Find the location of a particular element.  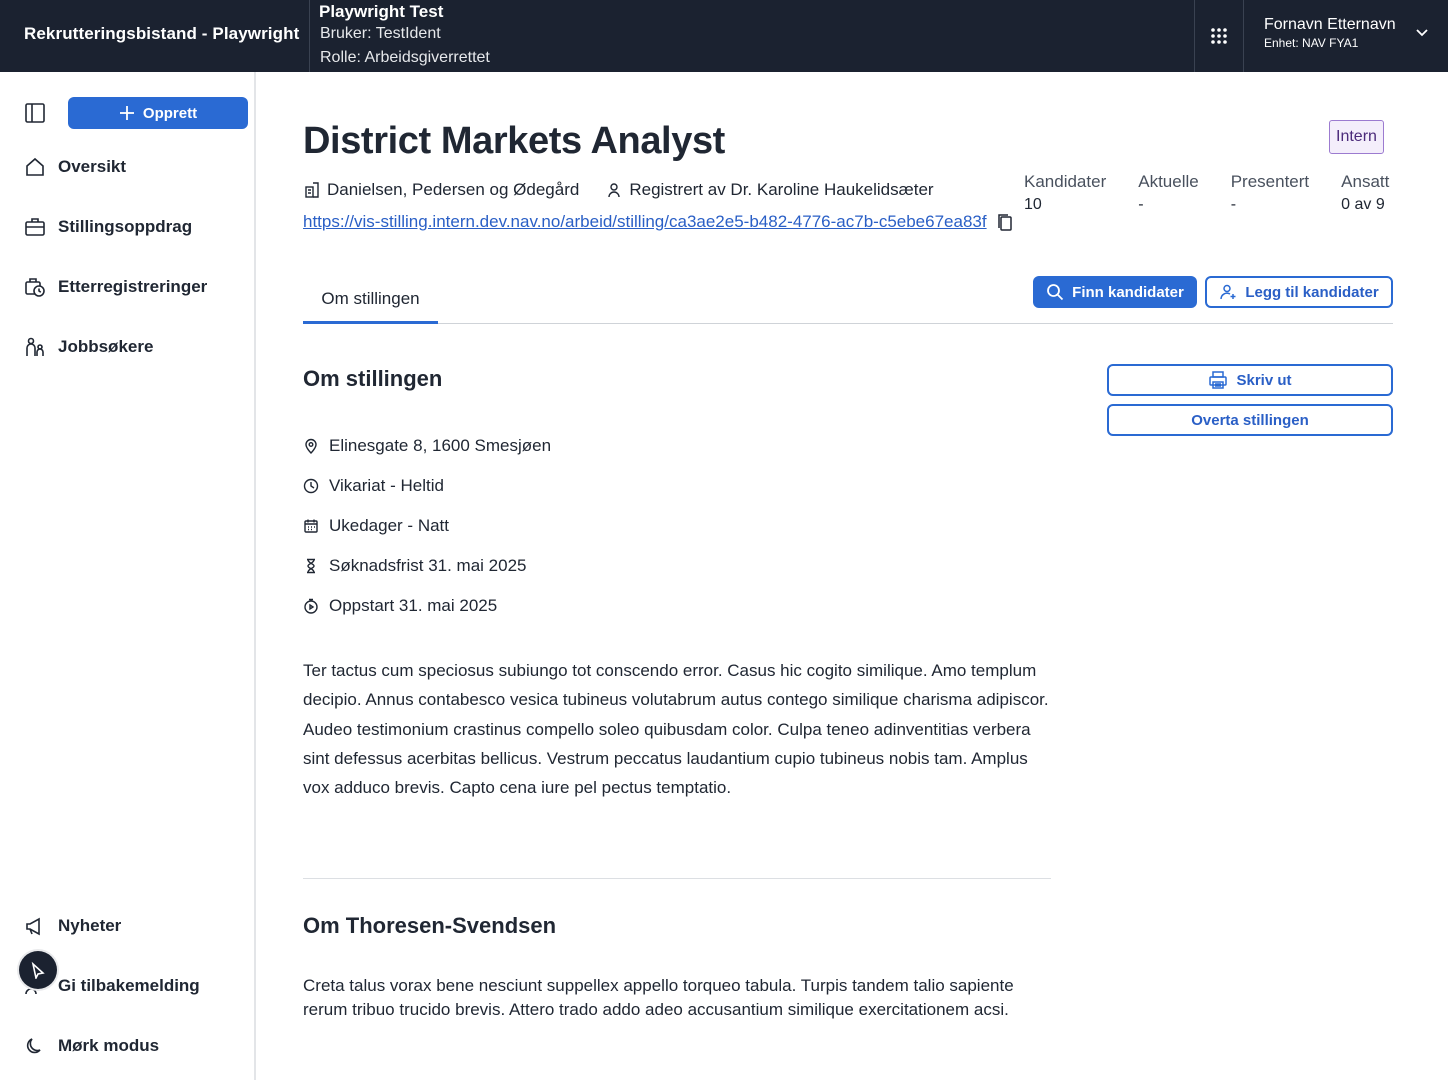

add-candidates-button: Legg til kandidater is located at coordinates (1299, 292).